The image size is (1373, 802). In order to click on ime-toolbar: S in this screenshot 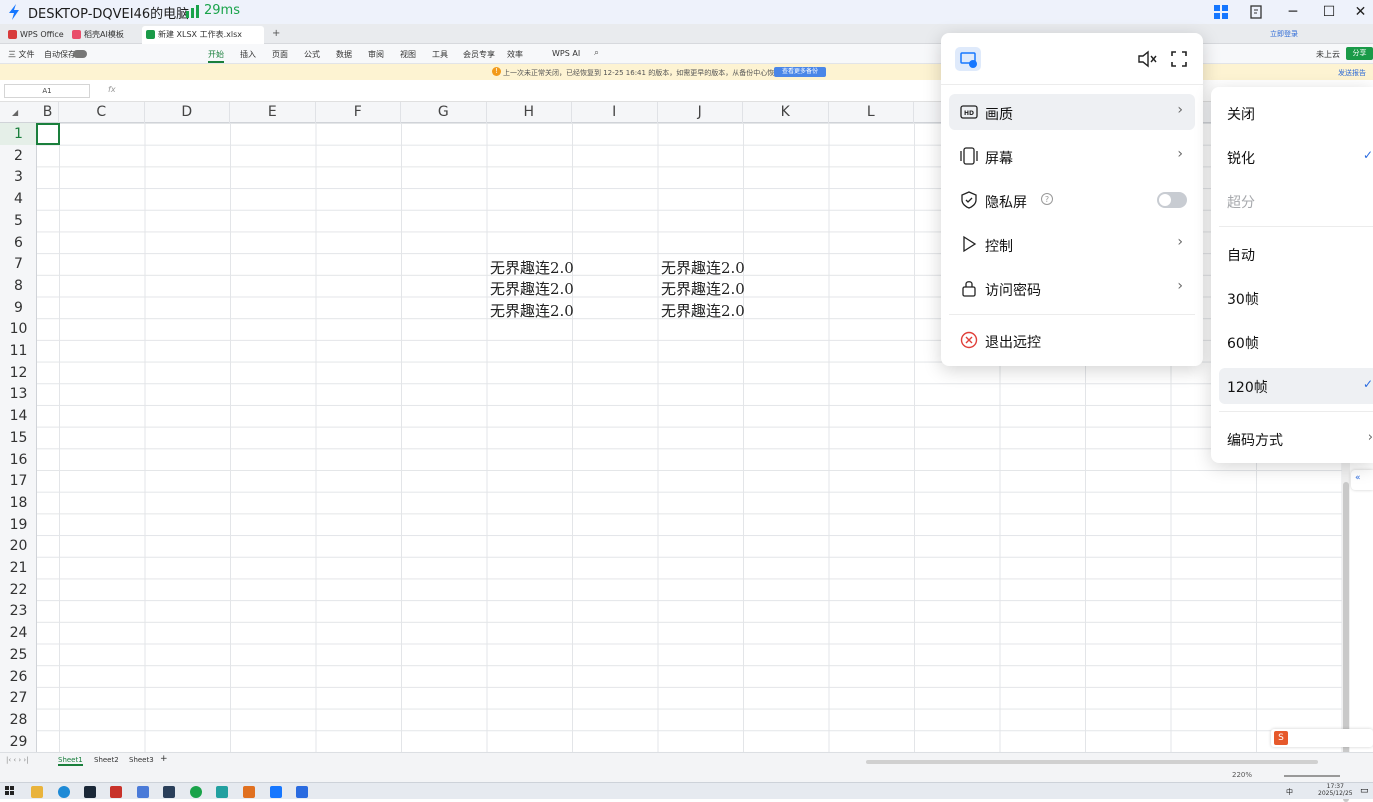, I will do `click(1322, 738)`.